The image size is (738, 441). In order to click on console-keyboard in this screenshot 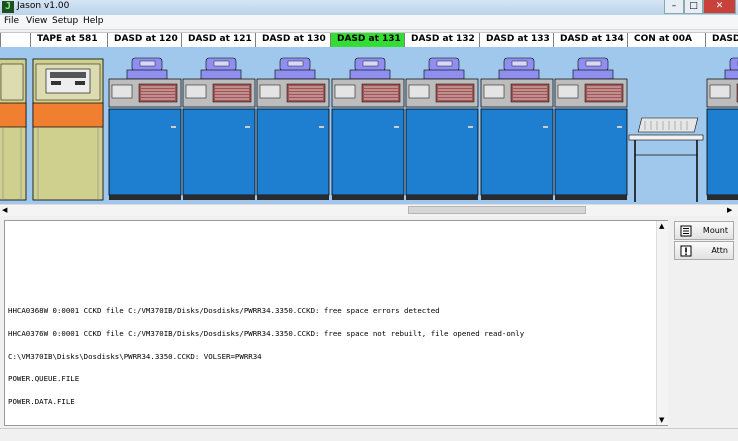, I will do `click(668, 125)`.